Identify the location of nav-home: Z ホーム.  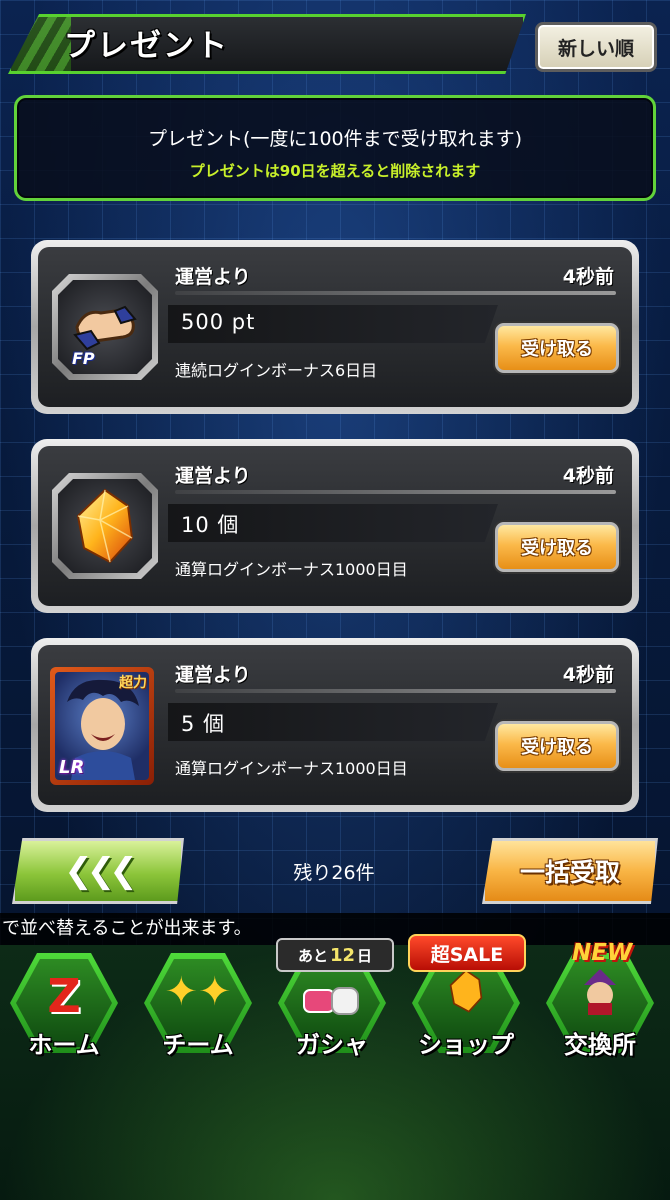
(64, 1008).